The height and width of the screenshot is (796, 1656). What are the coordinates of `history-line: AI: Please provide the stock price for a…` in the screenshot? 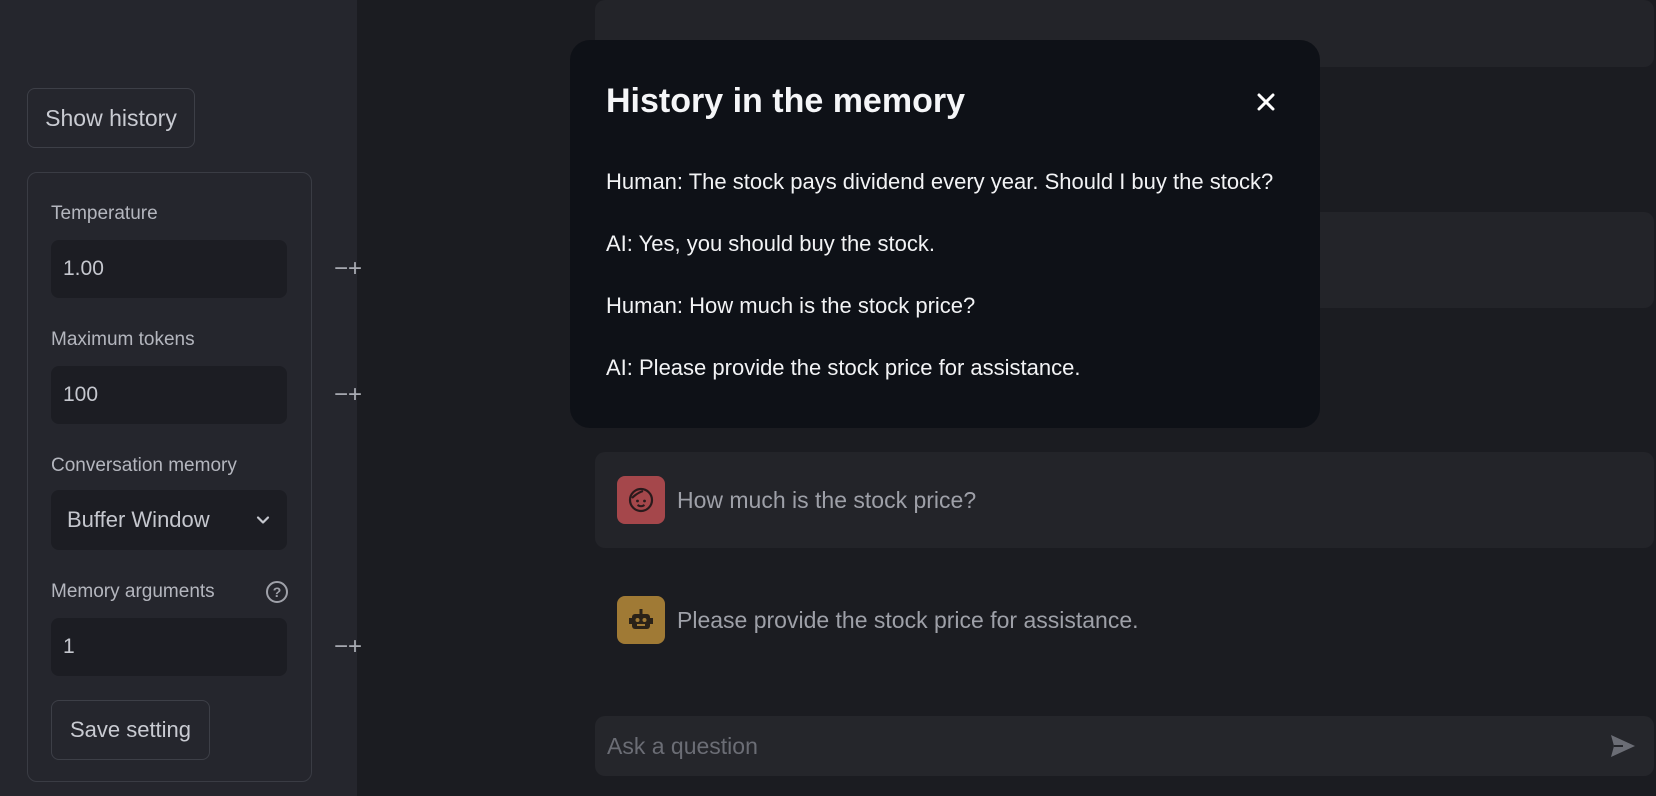 It's located at (843, 367).